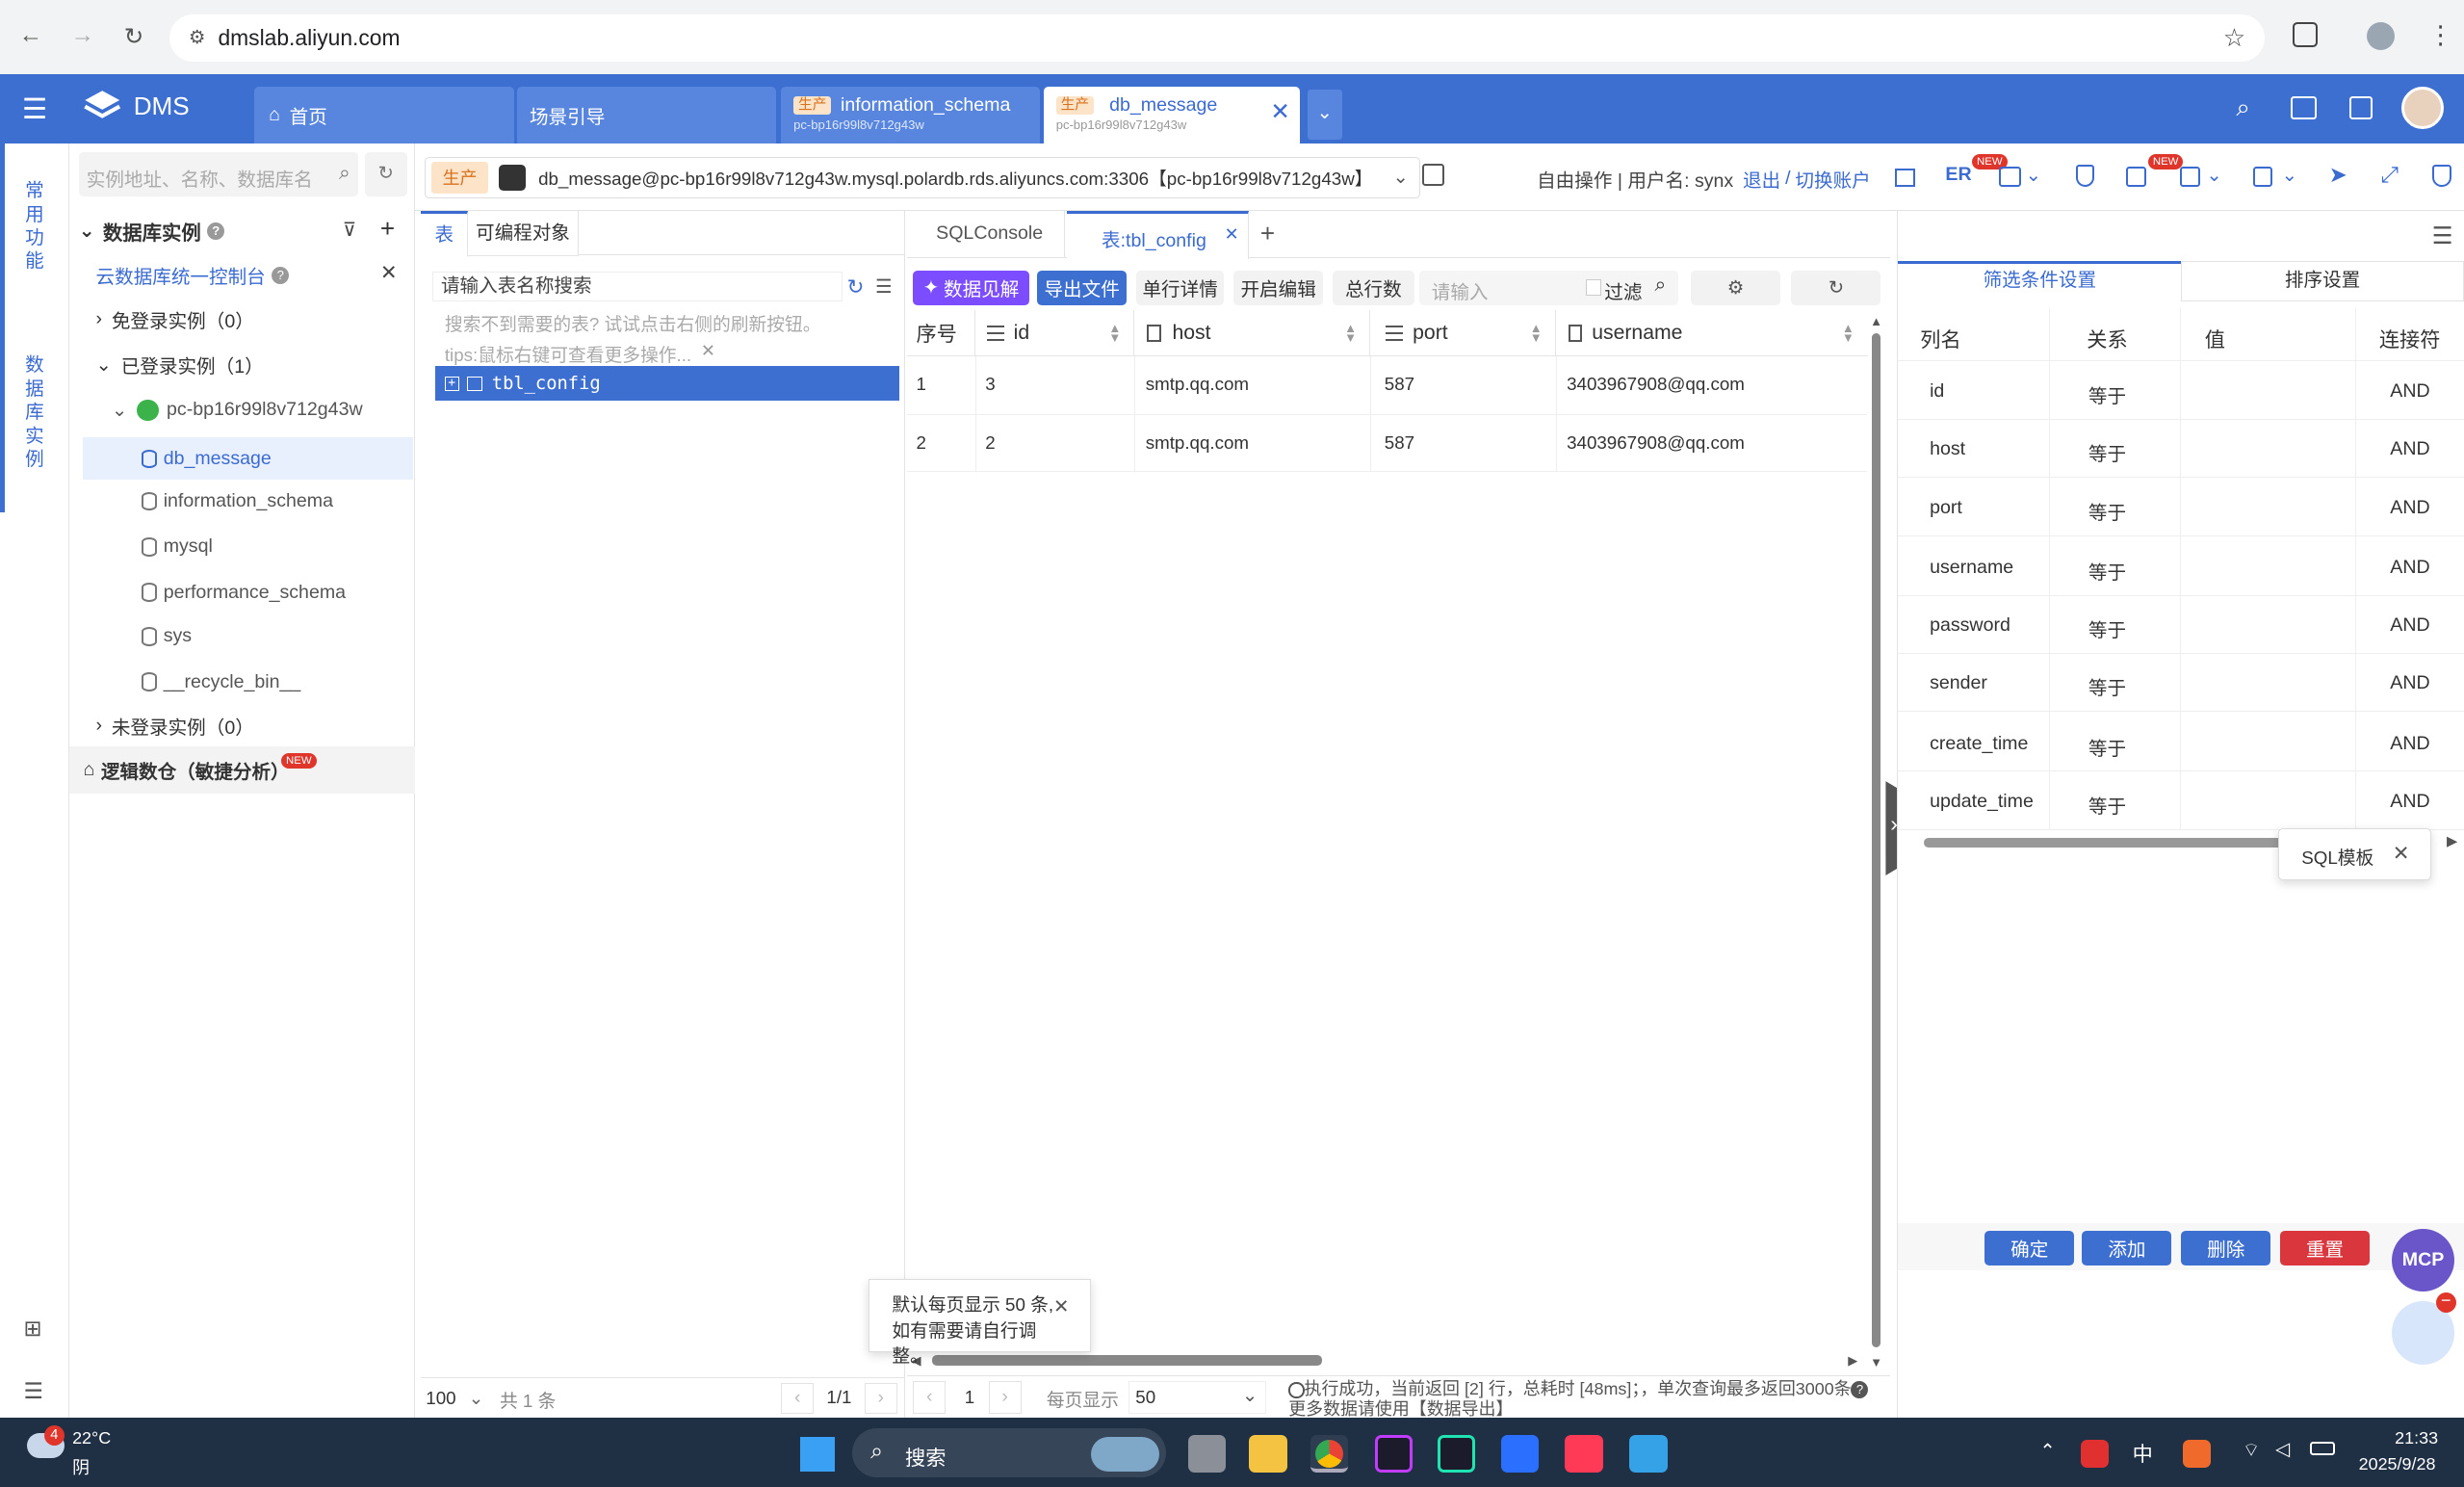  Describe the element at coordinates (2040, 280) in the screenshot. I see `tab-filter-conditions: 筛选条件设置` at that location.